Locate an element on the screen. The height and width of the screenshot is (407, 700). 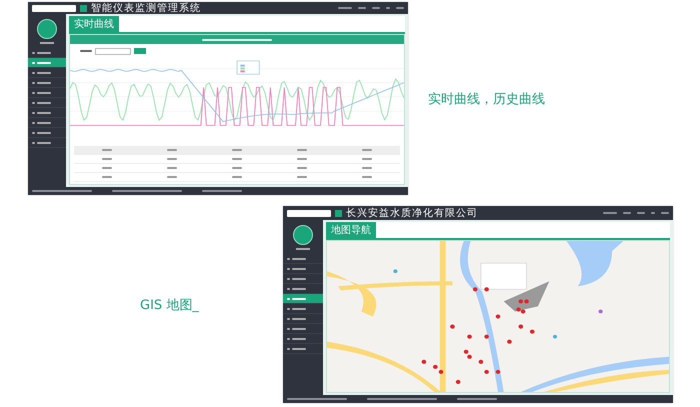
caption: GIS 地图_ is located at coordinates (169, 305).